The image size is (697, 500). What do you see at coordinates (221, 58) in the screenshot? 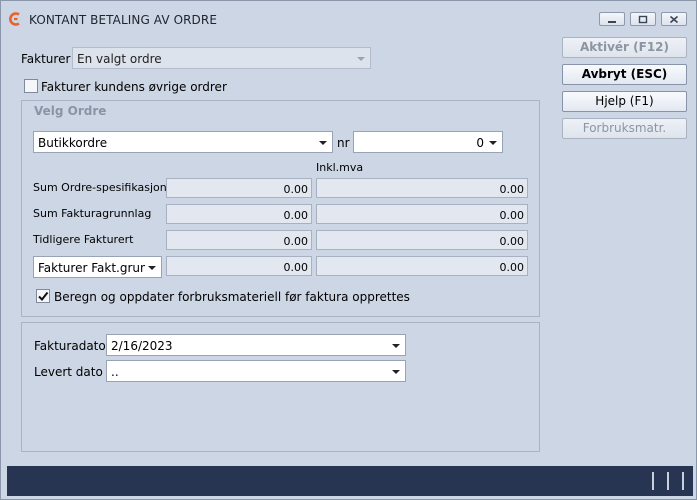
I see `fakturer-select: En valgt ordre` at bounding box center [221, 58].